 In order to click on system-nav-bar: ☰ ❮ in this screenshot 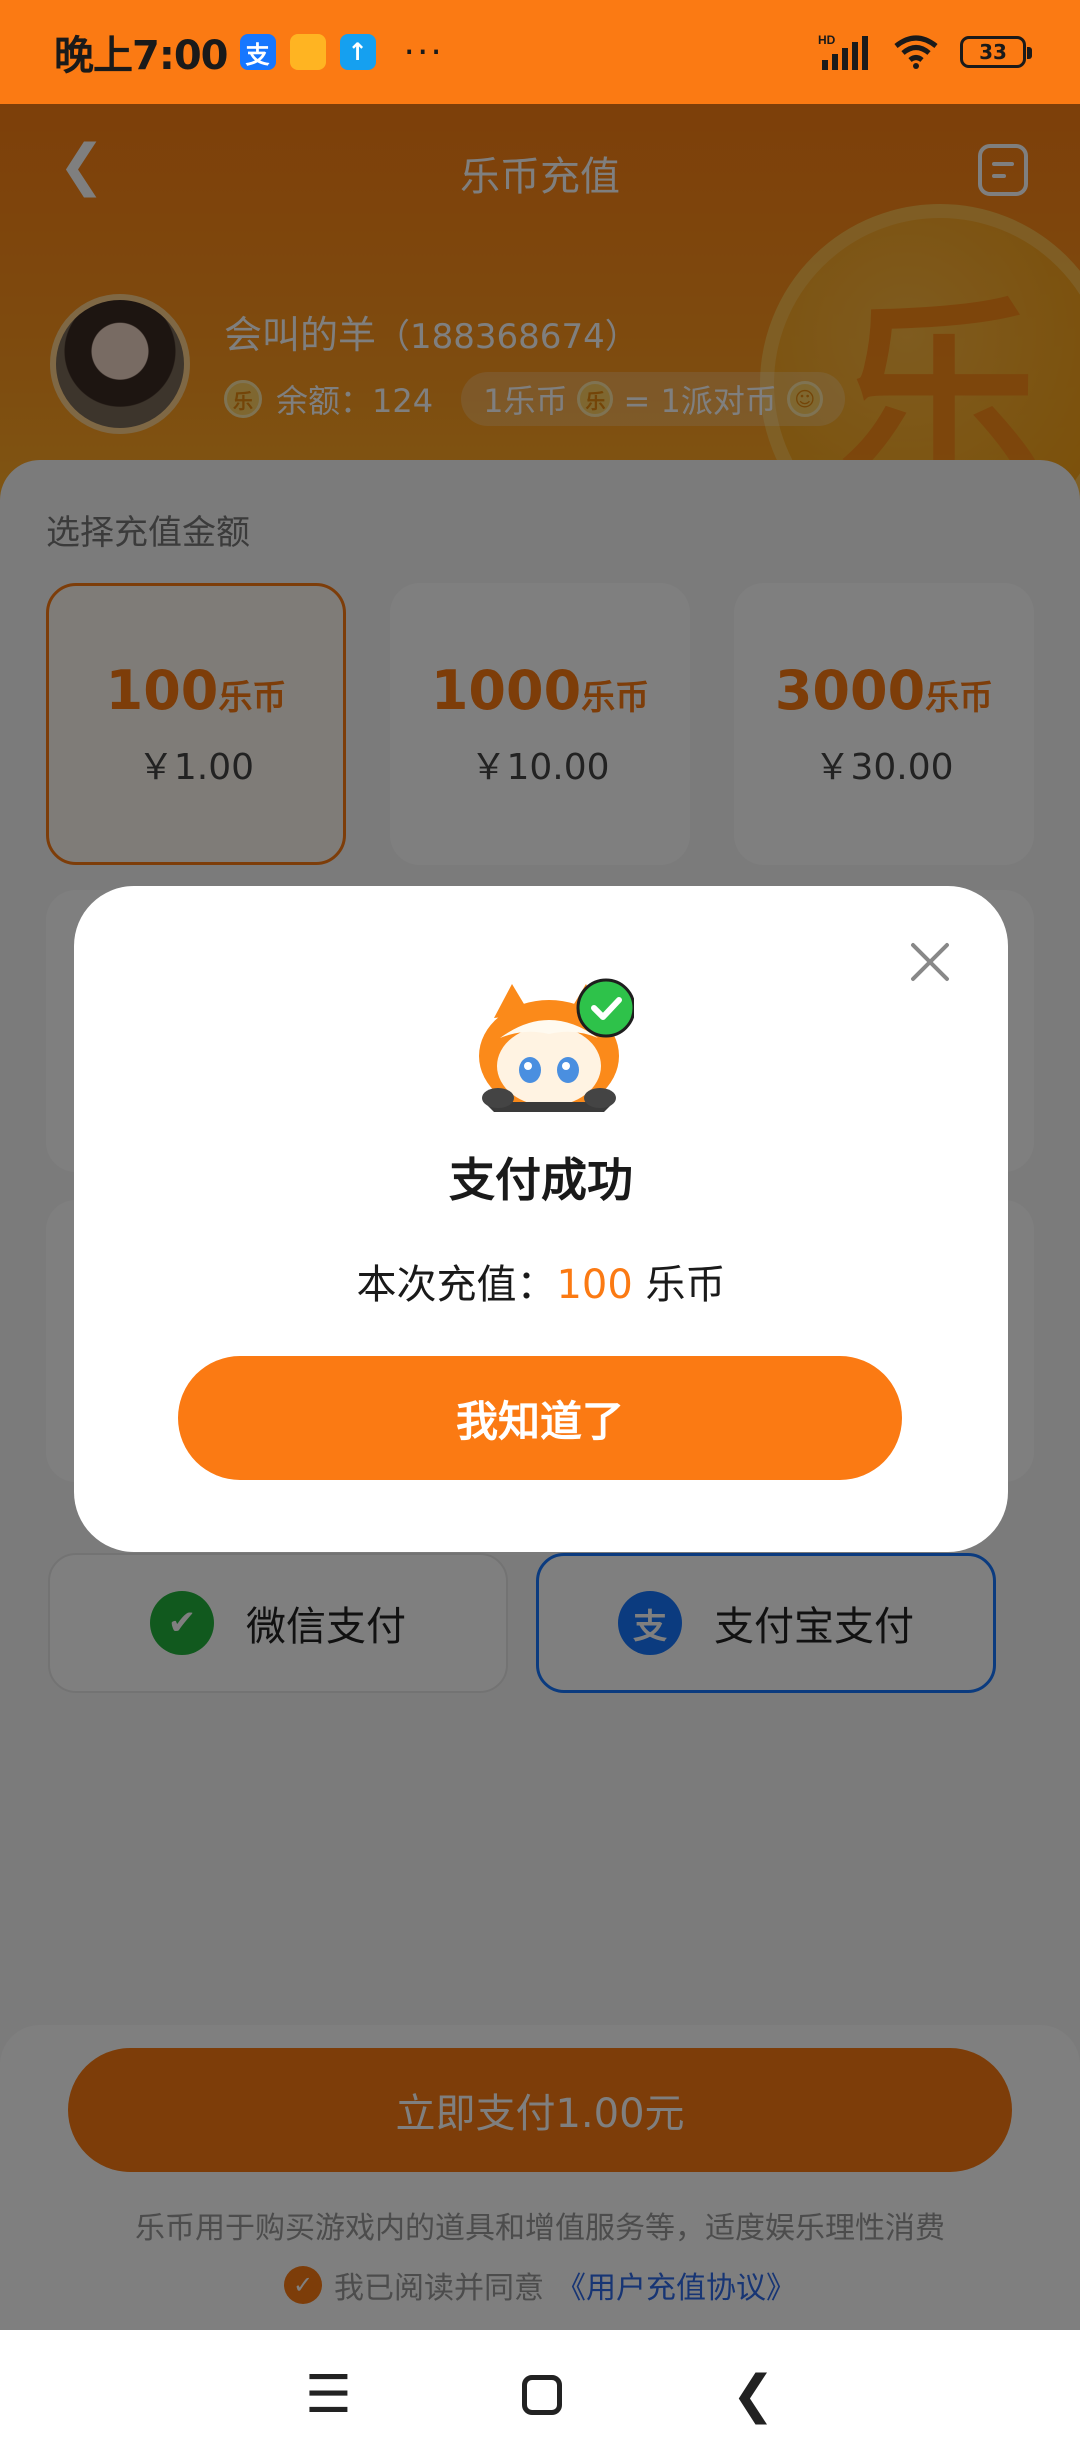, I will do `click(540, 2395)`.